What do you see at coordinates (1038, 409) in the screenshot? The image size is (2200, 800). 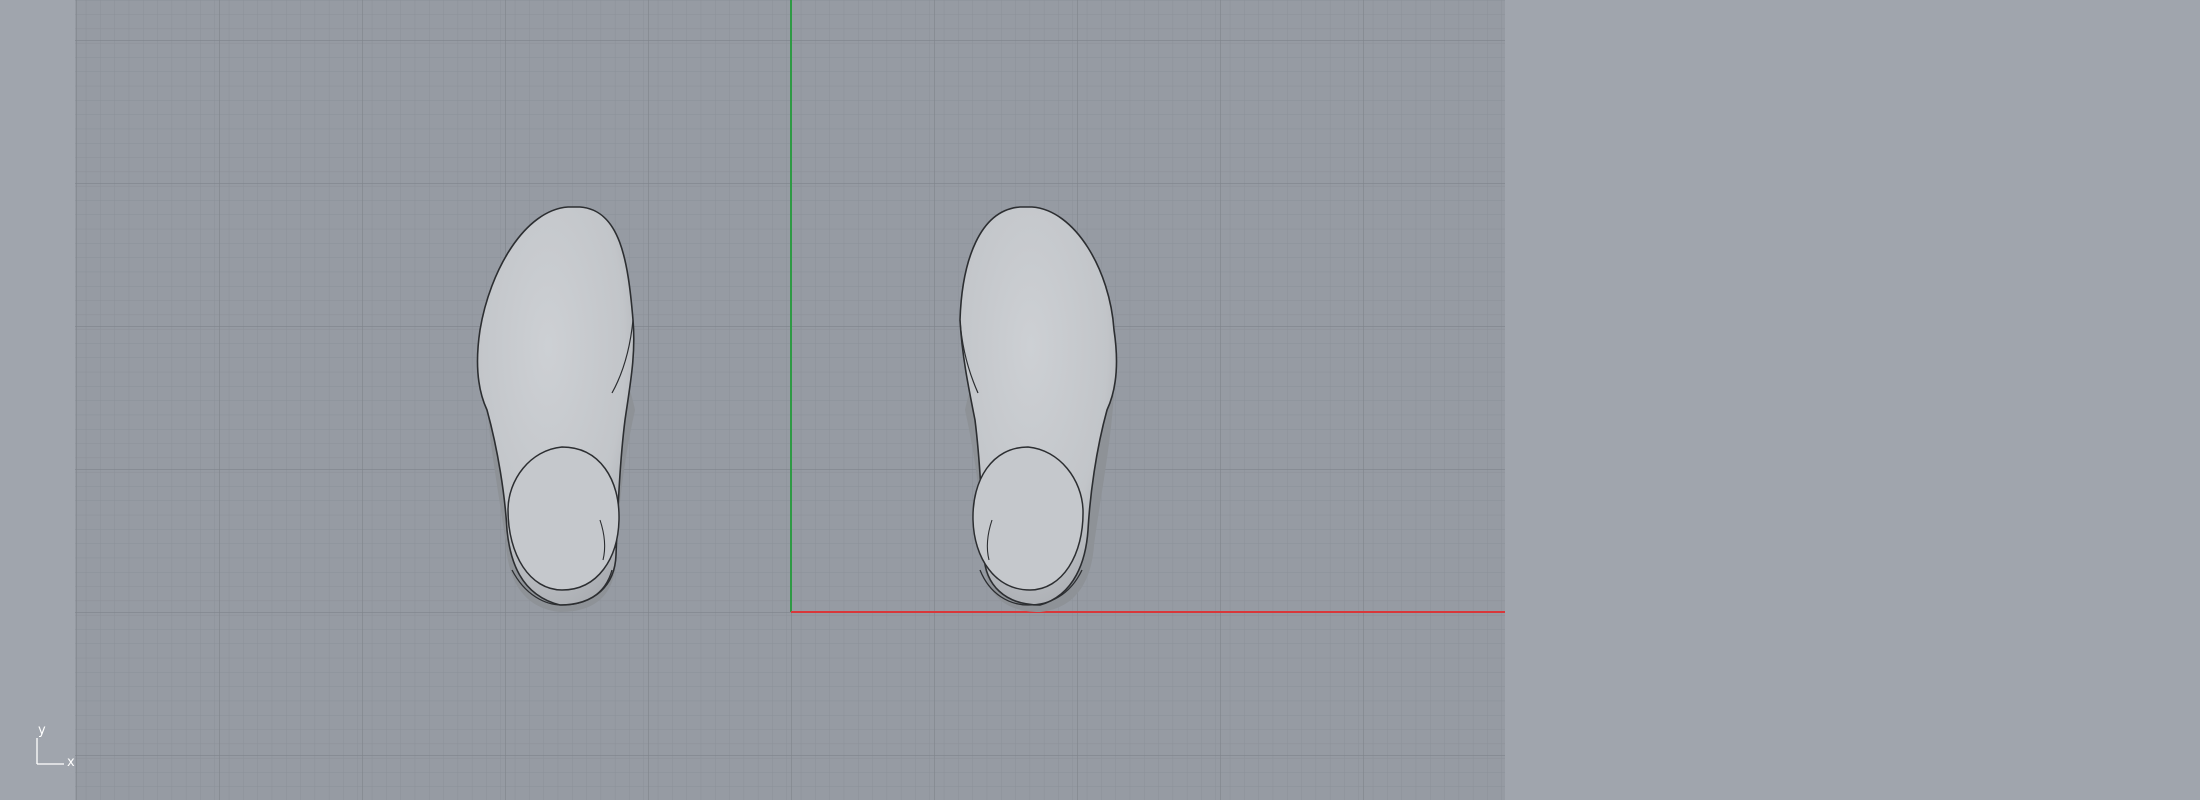 I see `shoe-last-right` at bounding box center [1038, 409].